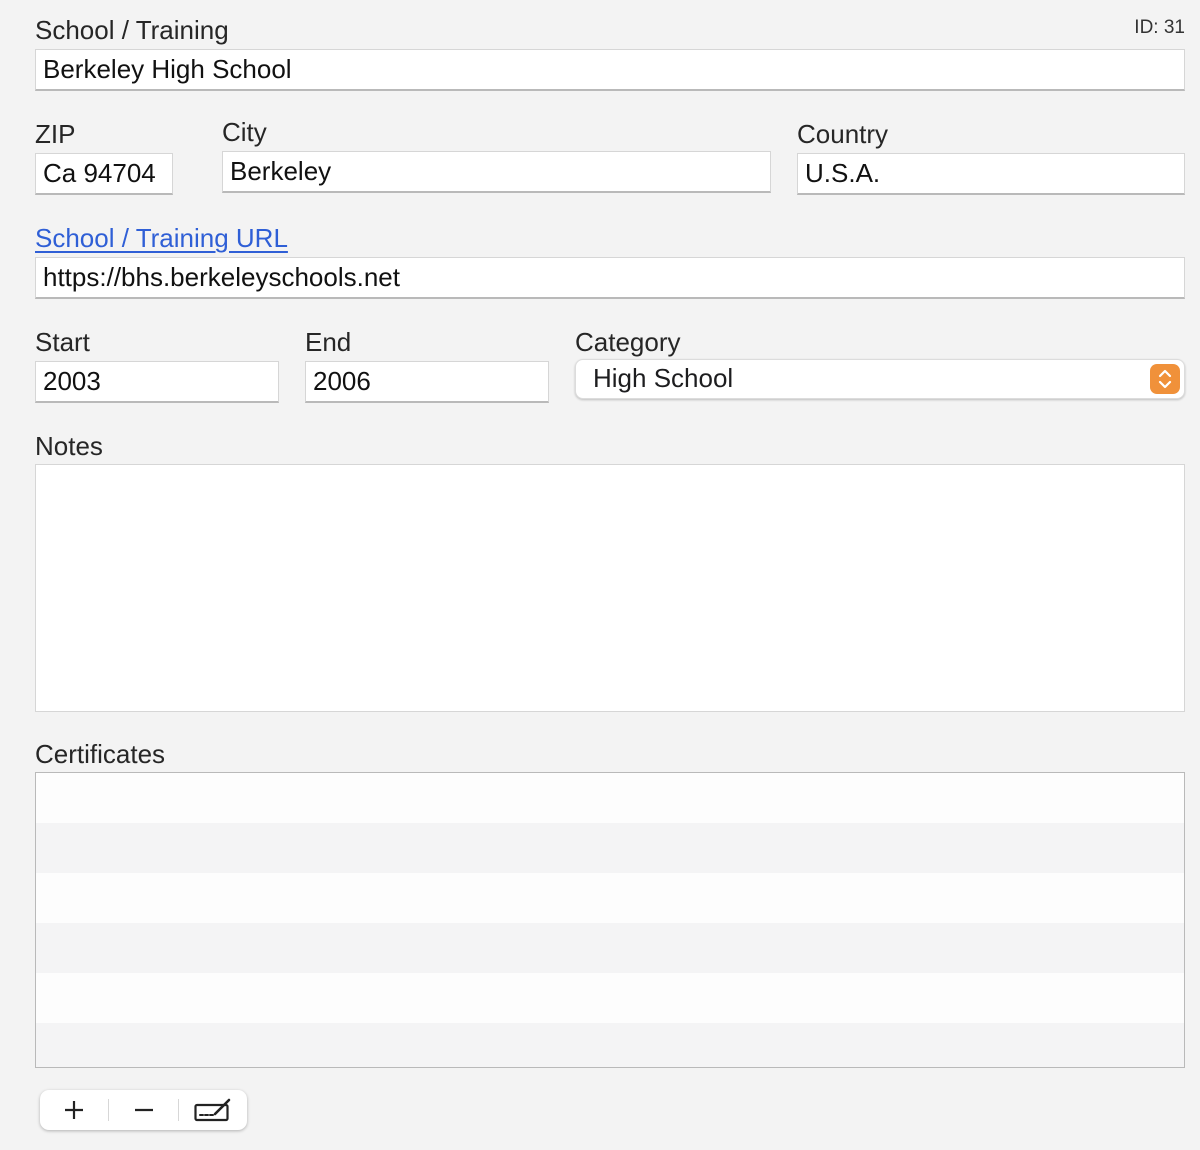 This screenshot has width=1200, height=1150. Describe the element at coordinates (610, 70) in the screenshot. I see `school-field: Berkeley High School` at that location.